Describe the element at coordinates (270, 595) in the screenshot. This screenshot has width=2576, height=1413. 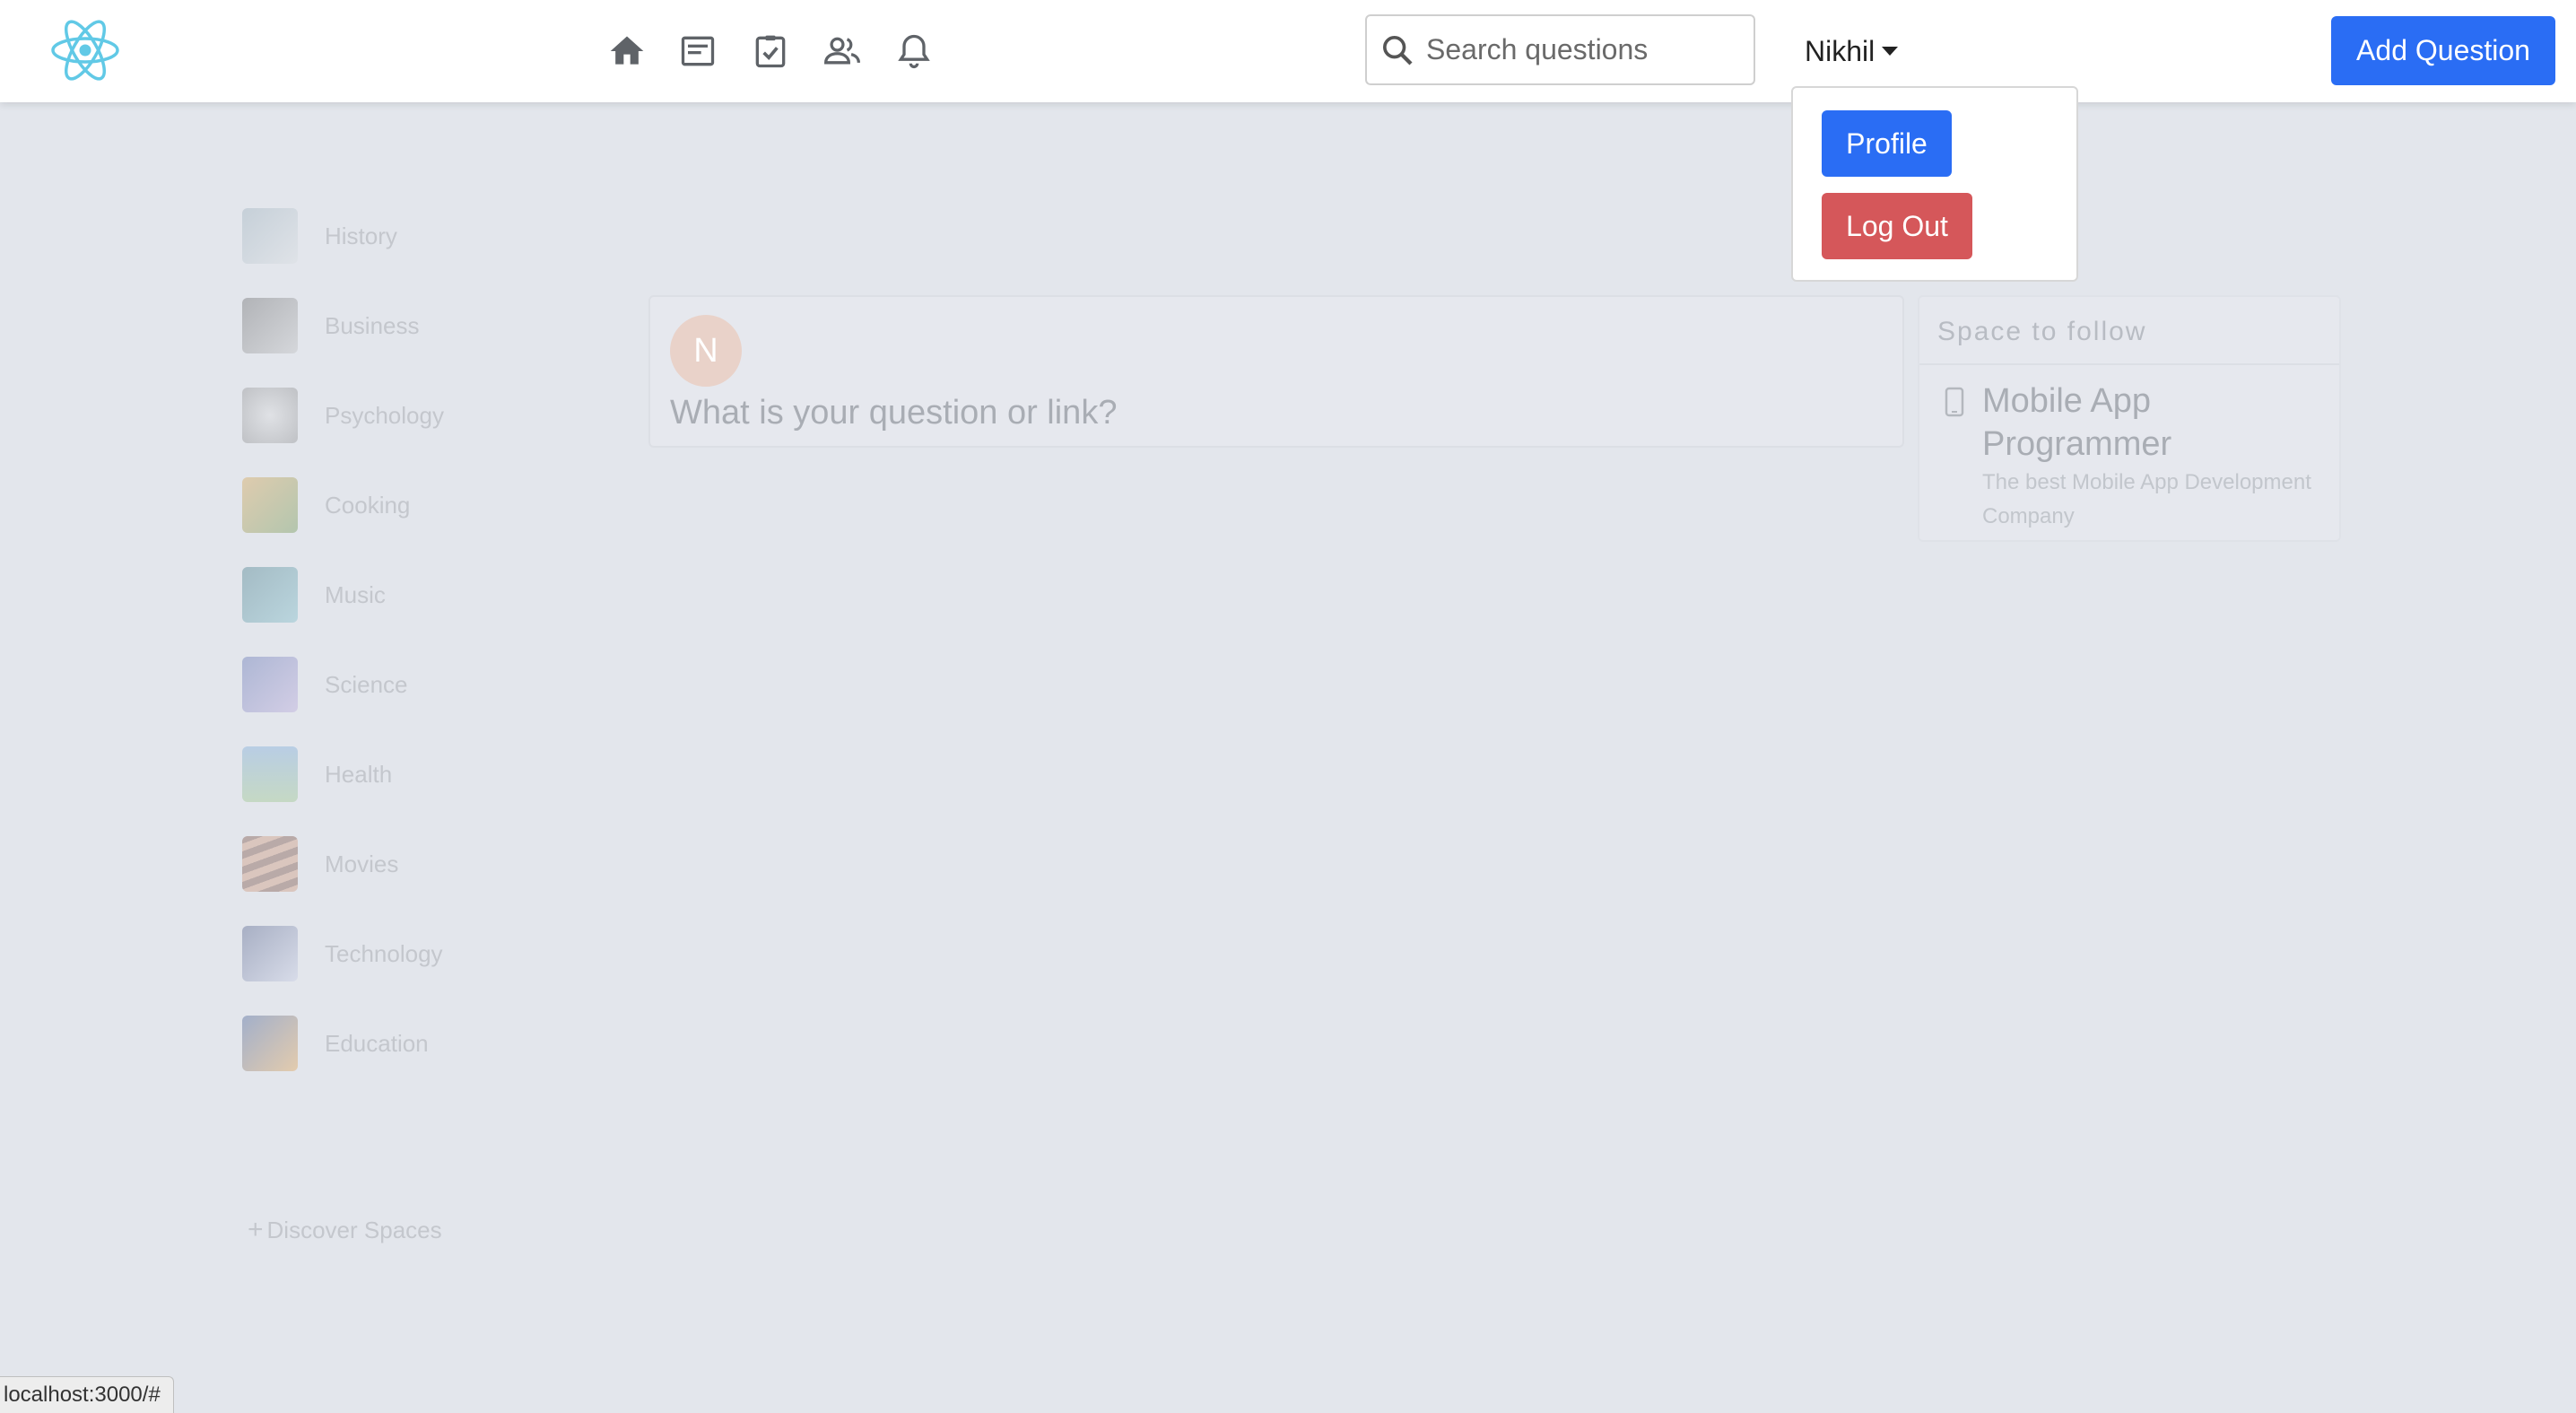
I see `music-thumbnail` at that location.